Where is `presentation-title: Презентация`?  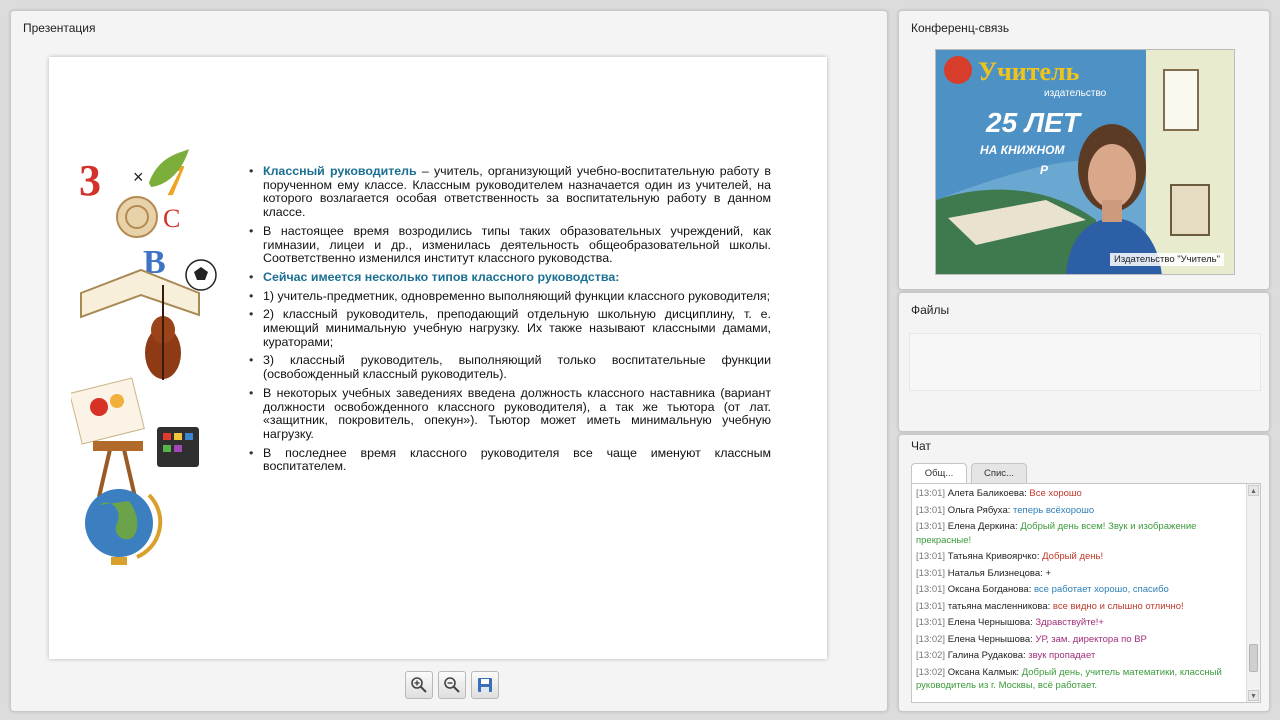
presentation-title: Презентация is located at coordinates (59, 28).